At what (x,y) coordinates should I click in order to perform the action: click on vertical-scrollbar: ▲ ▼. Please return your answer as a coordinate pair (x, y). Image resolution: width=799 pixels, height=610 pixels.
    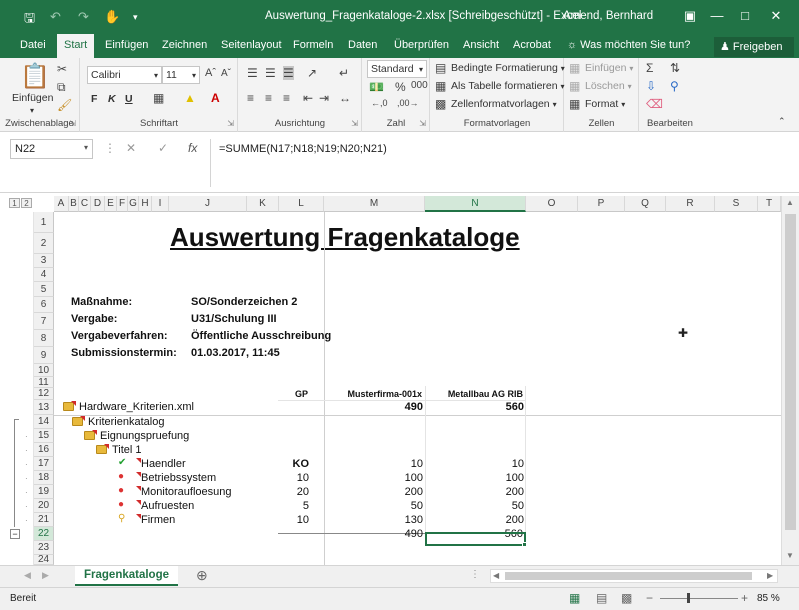
    Looking at the image, I should click on (790, 380).